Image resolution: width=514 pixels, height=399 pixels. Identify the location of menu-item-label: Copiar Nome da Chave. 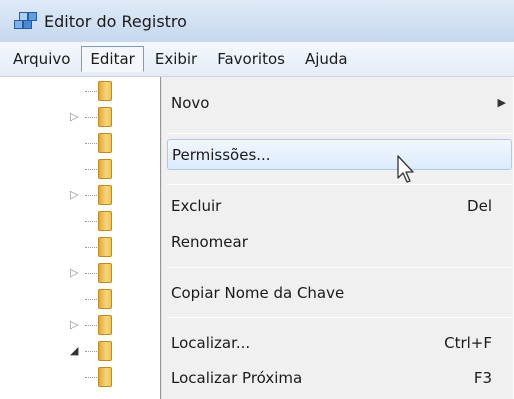
(258, 292).